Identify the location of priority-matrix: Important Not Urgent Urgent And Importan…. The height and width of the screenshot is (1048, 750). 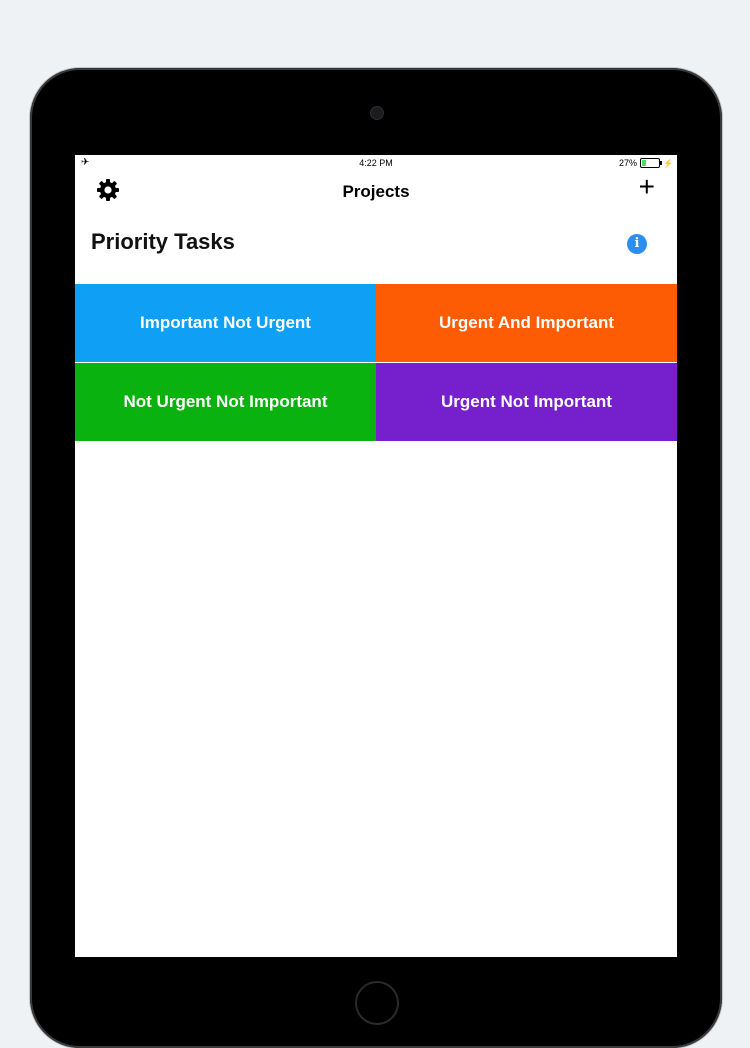
(376, 362).